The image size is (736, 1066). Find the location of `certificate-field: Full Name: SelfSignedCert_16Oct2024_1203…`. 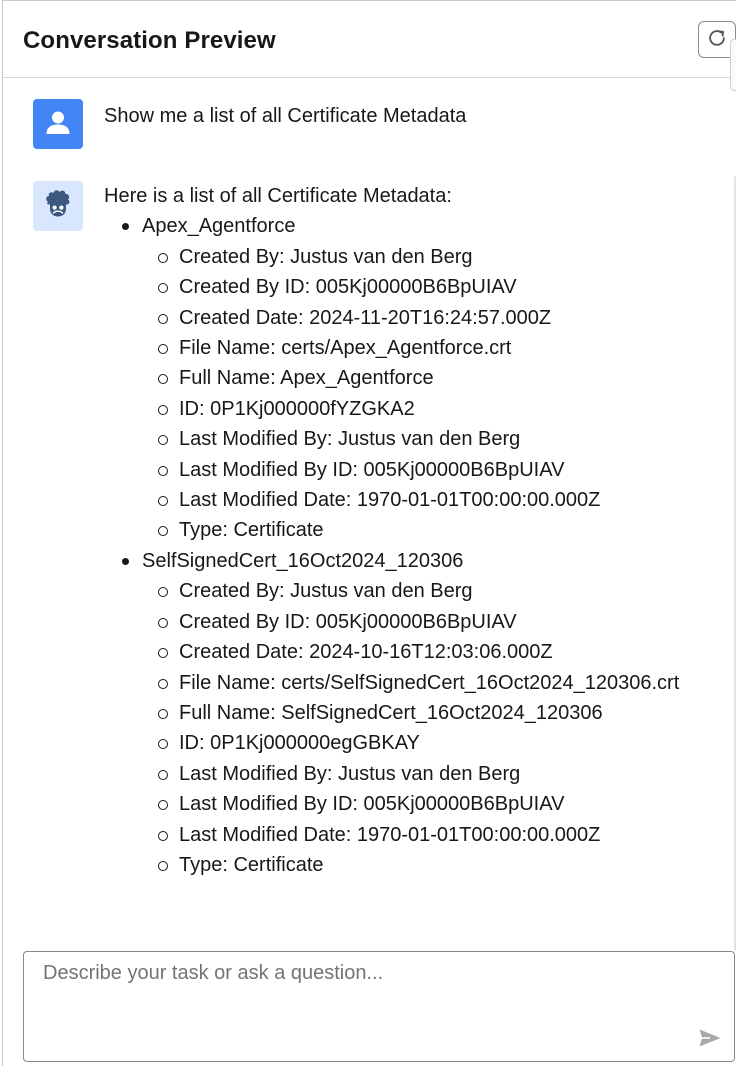

certificate-field: Full Name: SelfSignedCert_16Oct2024_1203… is located at coordinates (410, 713).